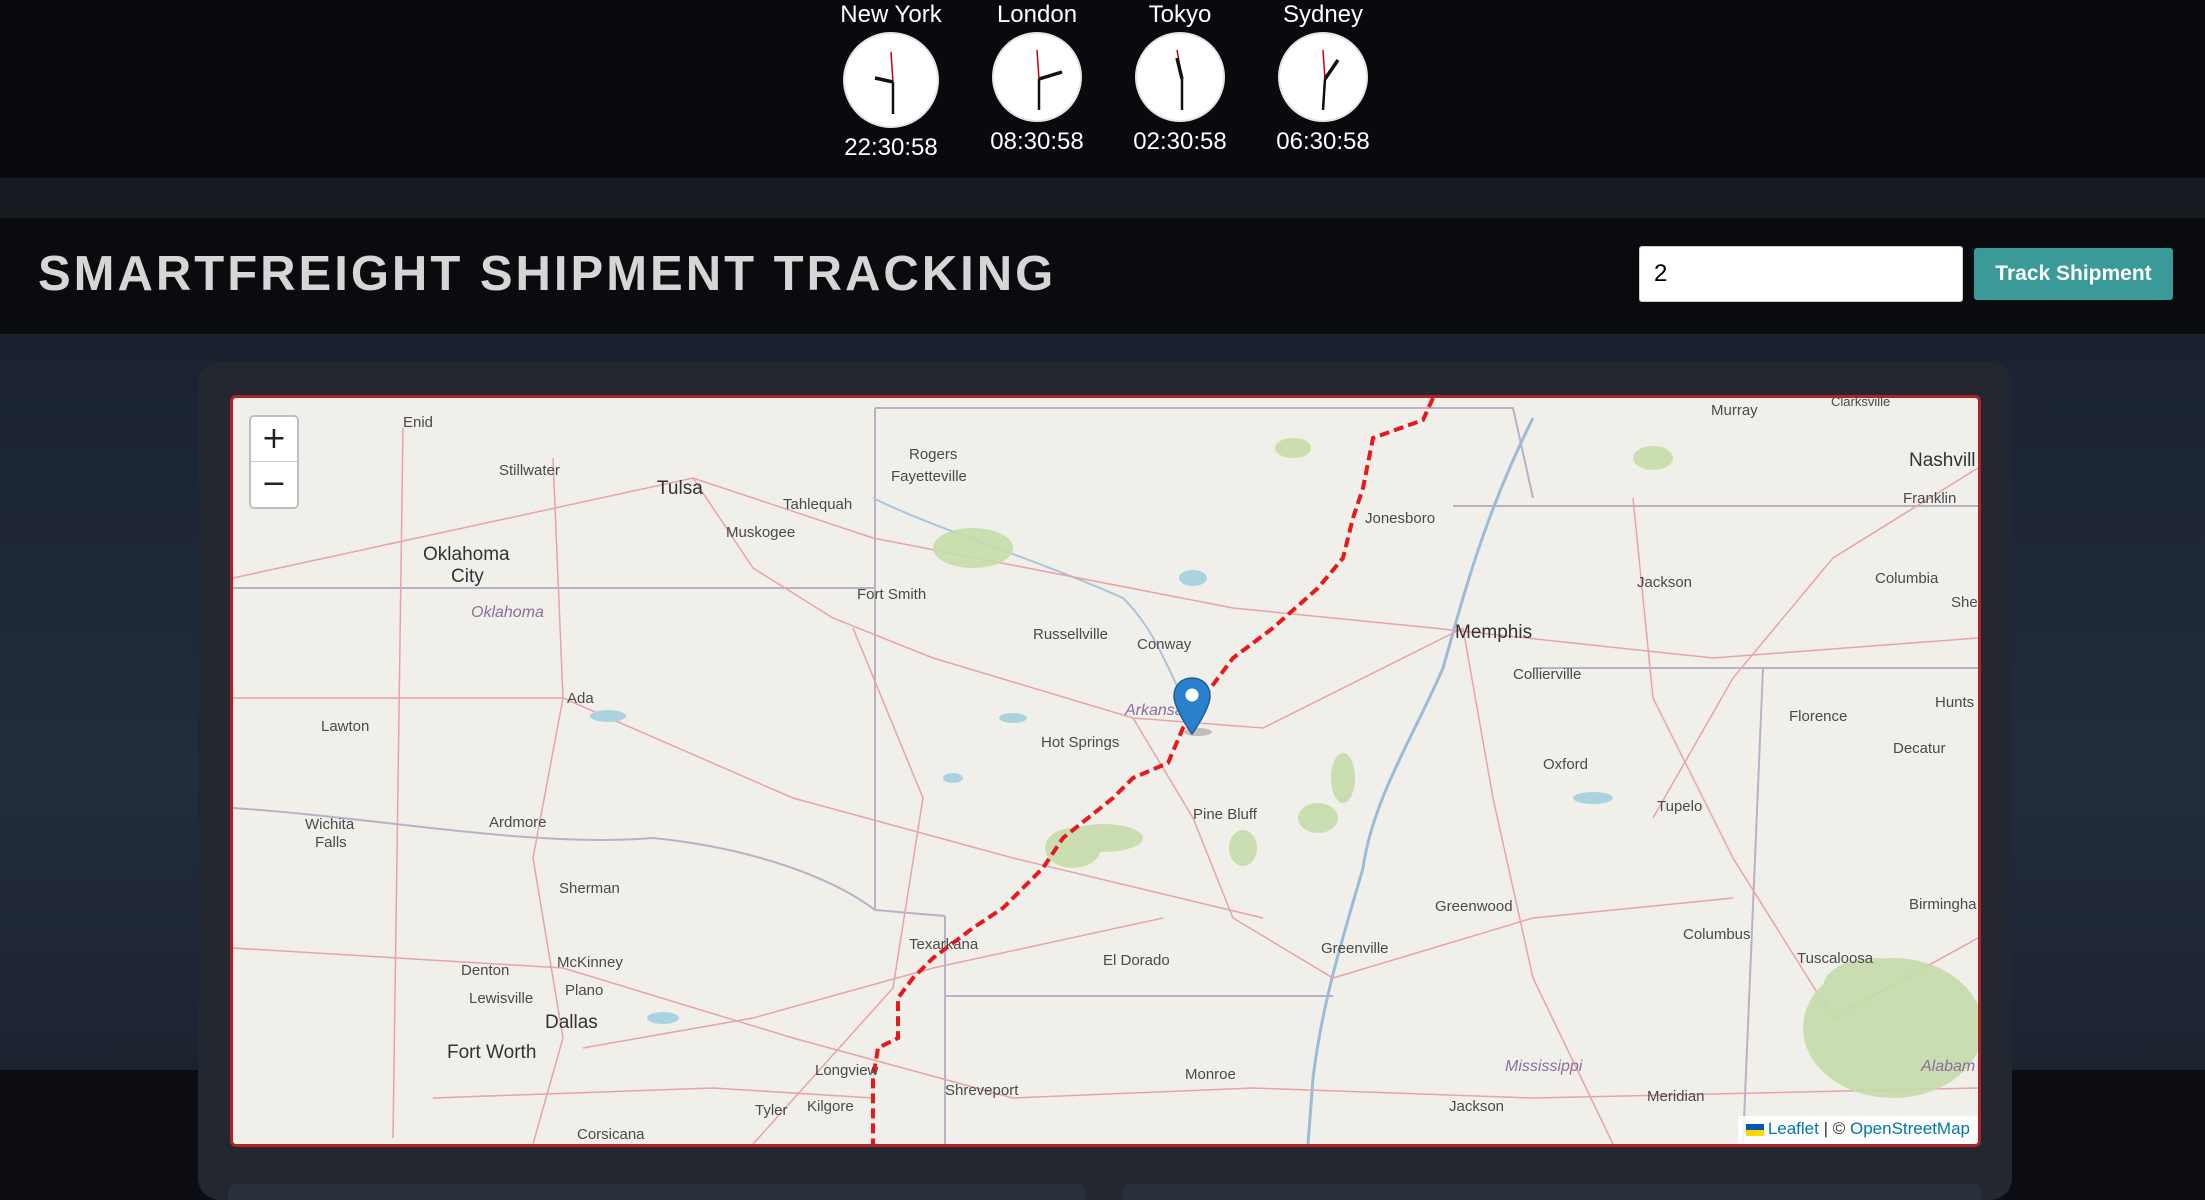  Describe the element at coordinates (1037, 141) in the screenshot. I see `clock-time: 08:30:58` at that location.